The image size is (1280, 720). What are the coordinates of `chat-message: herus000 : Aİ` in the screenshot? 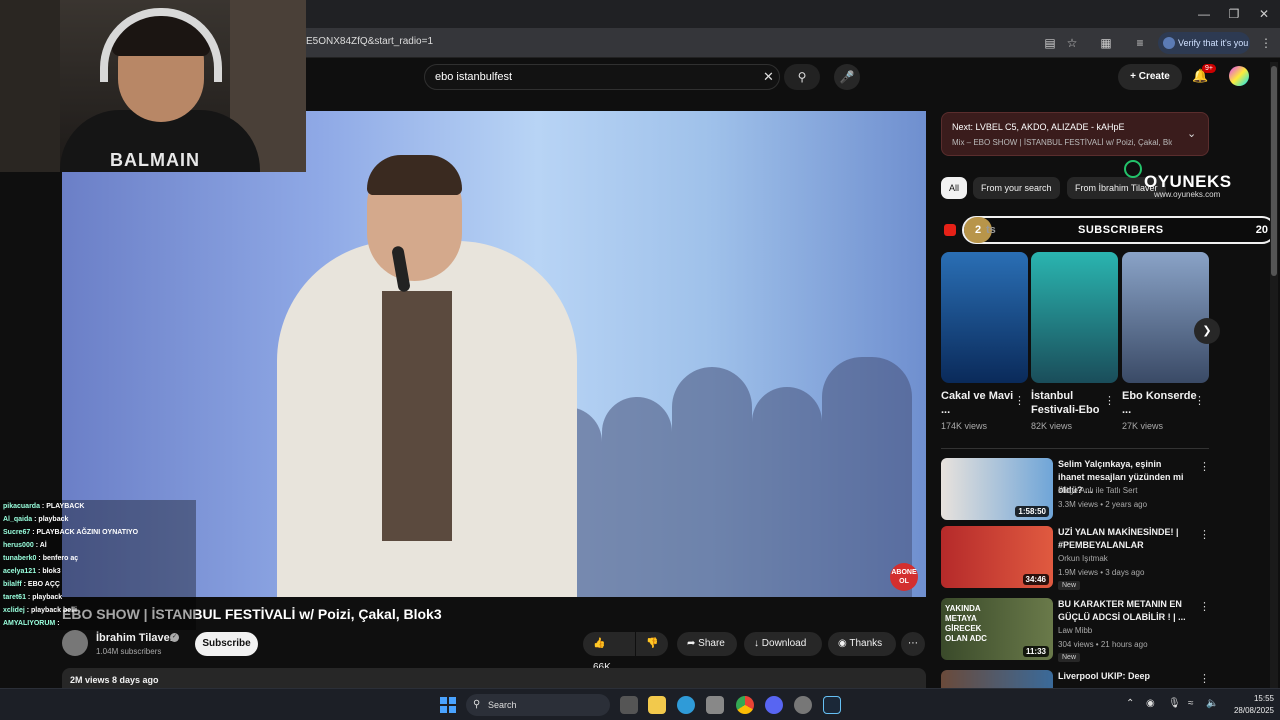 It's located at (25, 545).